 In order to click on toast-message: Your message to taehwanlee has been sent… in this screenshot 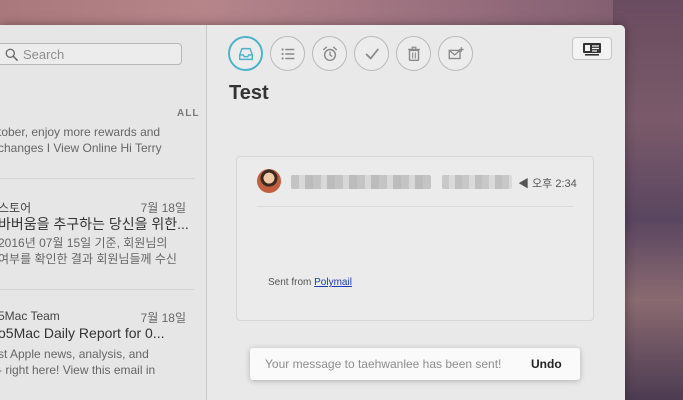, I will do `click(383, 364)`.